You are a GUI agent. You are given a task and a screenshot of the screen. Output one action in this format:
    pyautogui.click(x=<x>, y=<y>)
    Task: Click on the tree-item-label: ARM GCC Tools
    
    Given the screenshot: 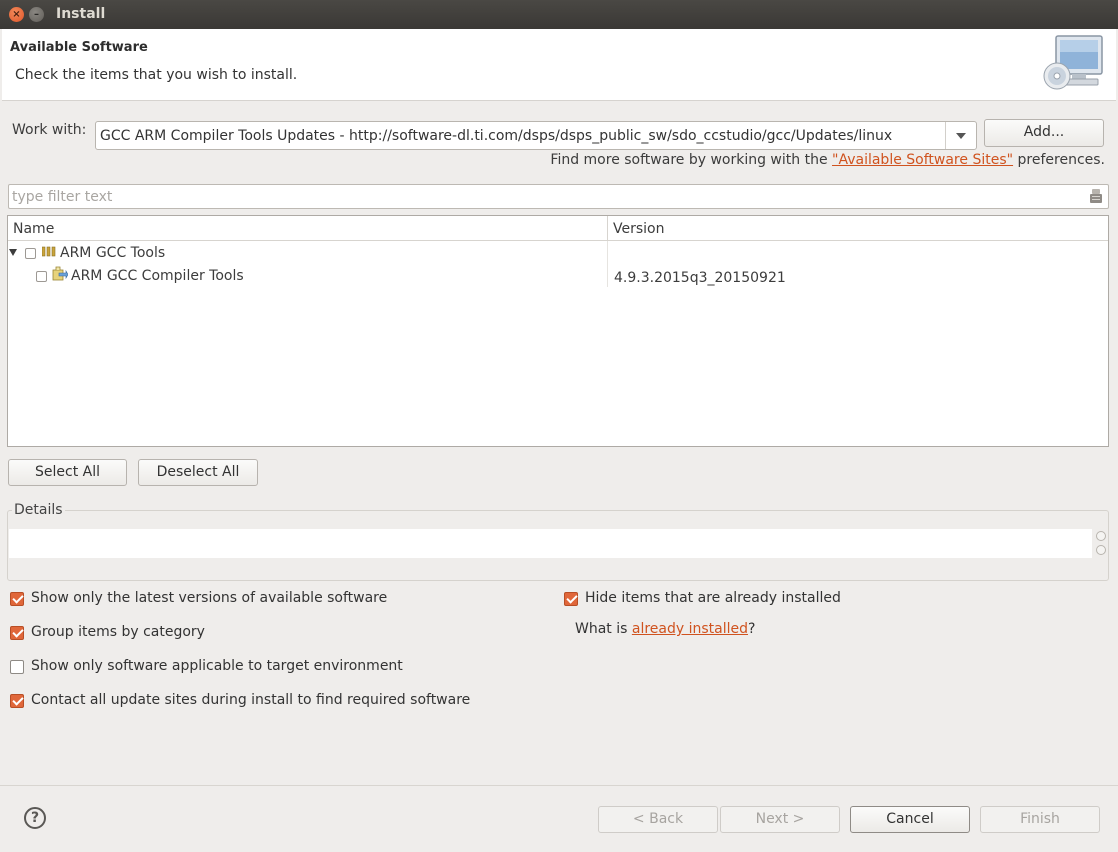 What is the action you would take?
    pyautogui.click(x=113, y=253)
    